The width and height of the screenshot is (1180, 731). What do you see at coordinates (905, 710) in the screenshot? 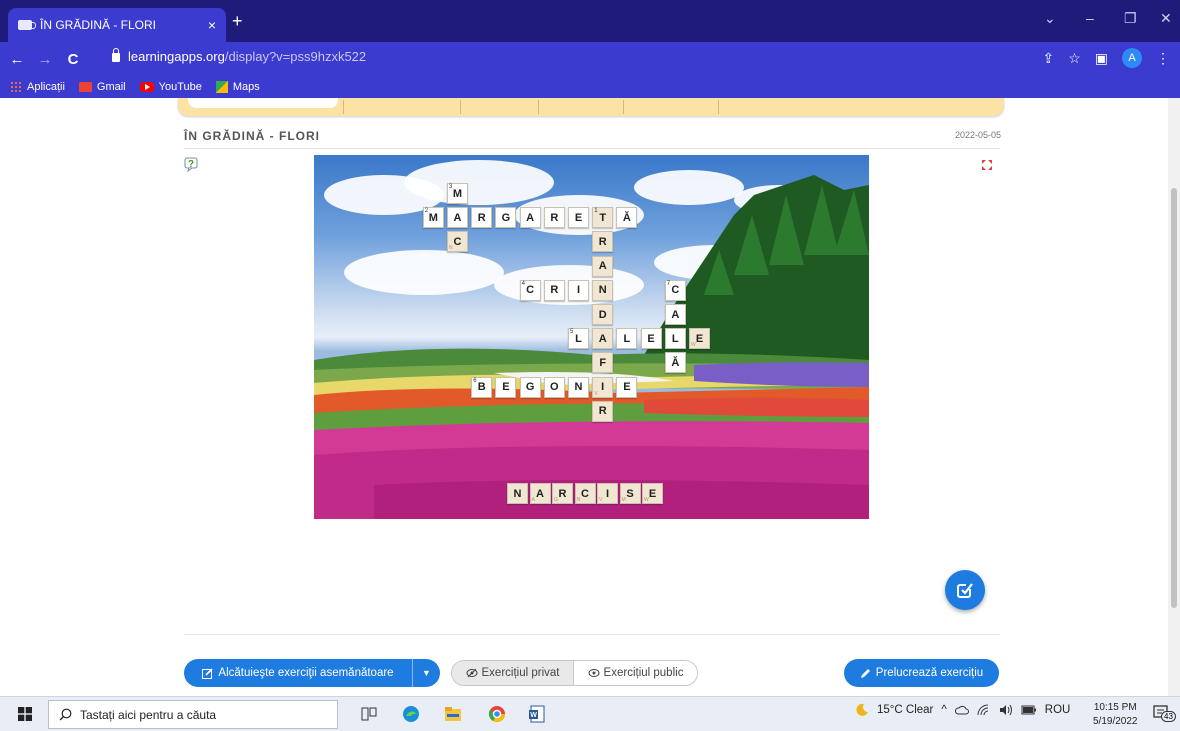
I see `weather-text: 15°C Clear` at bounding box center [905, 710].